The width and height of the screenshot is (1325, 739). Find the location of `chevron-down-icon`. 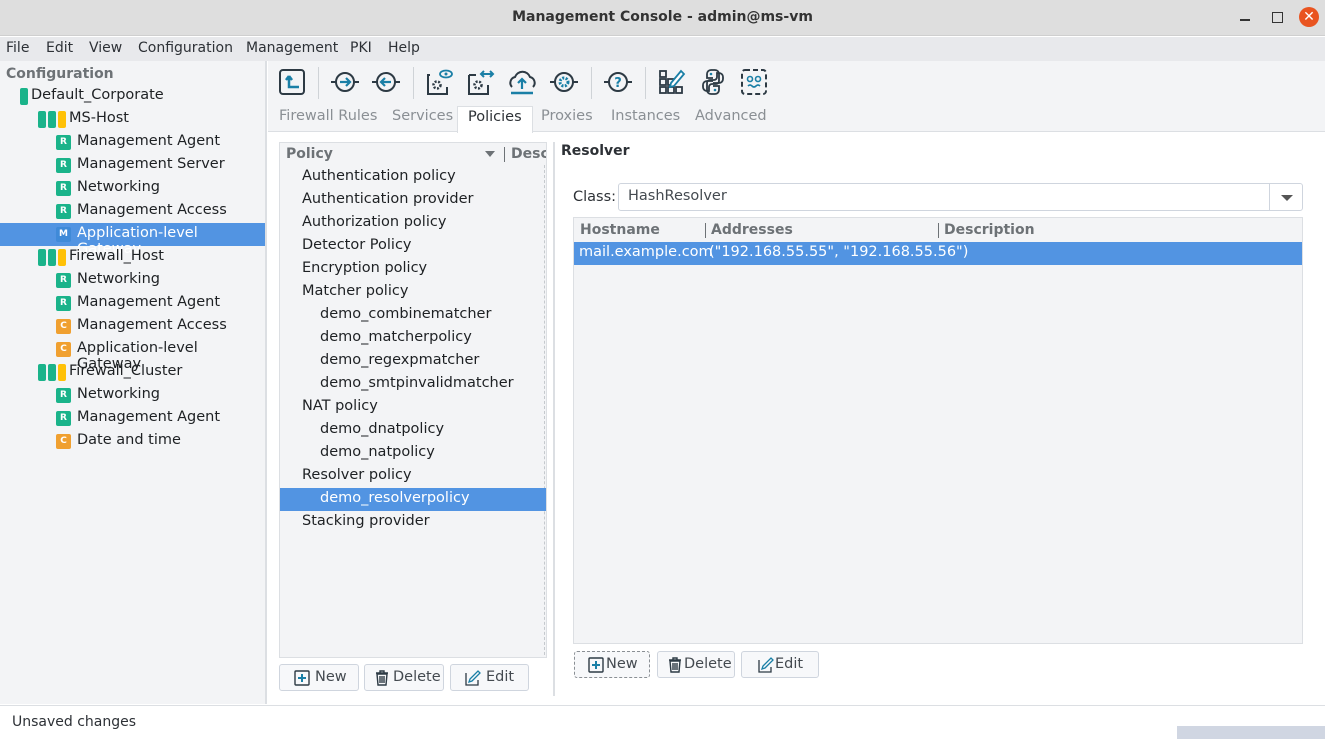

chevron-down-icon is located at coordinates (1285, 197).